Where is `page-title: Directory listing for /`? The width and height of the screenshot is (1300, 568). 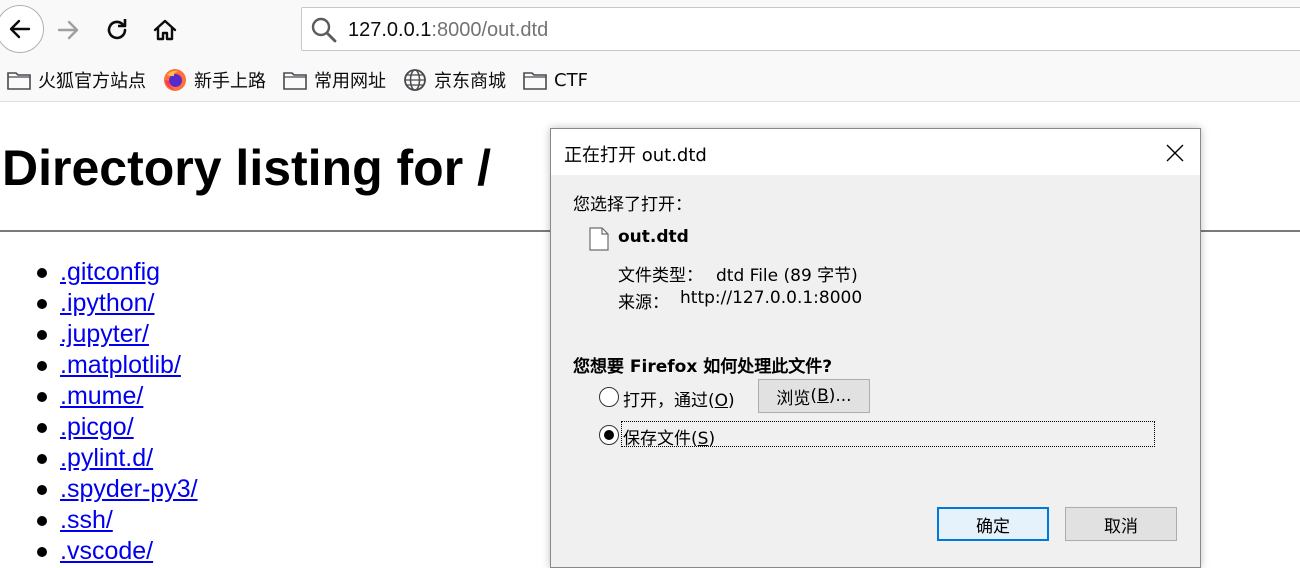 page-title: Directory listing for / is located at coordinates (246, 168).